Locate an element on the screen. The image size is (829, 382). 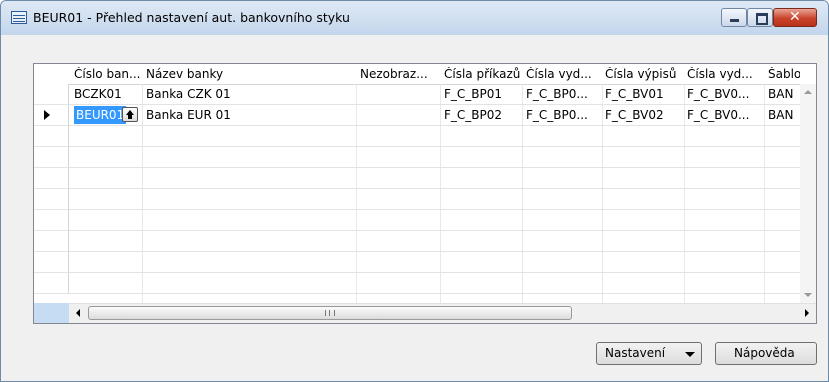
column-header-statement-numbers: Čísla výpisů is located at coordinates (645, 74).